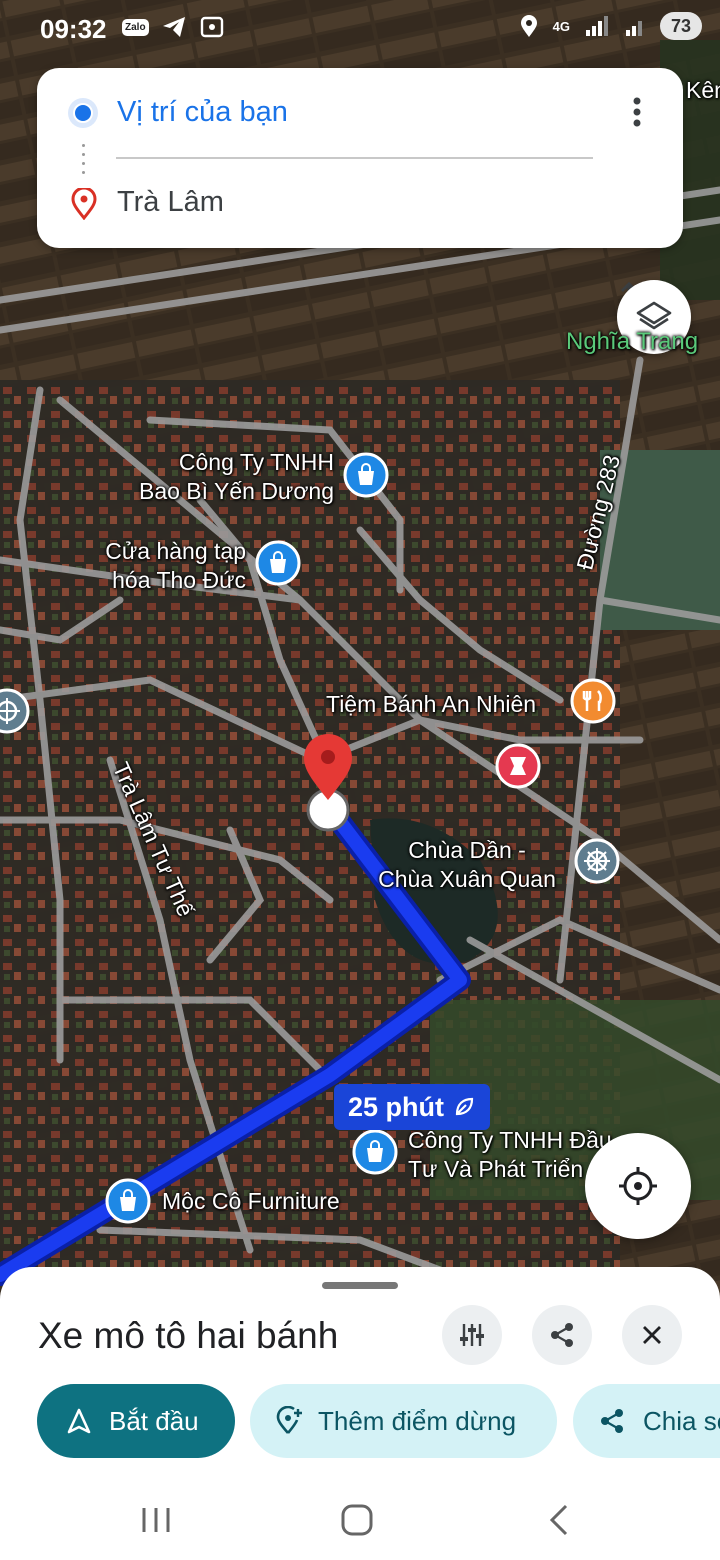 This screenshot has width=720, height=1560. Describe the element at coordinates (632, 341) in the screenshot. I see `map-label-nghia-trang: Nghĩa Trang` at that location.